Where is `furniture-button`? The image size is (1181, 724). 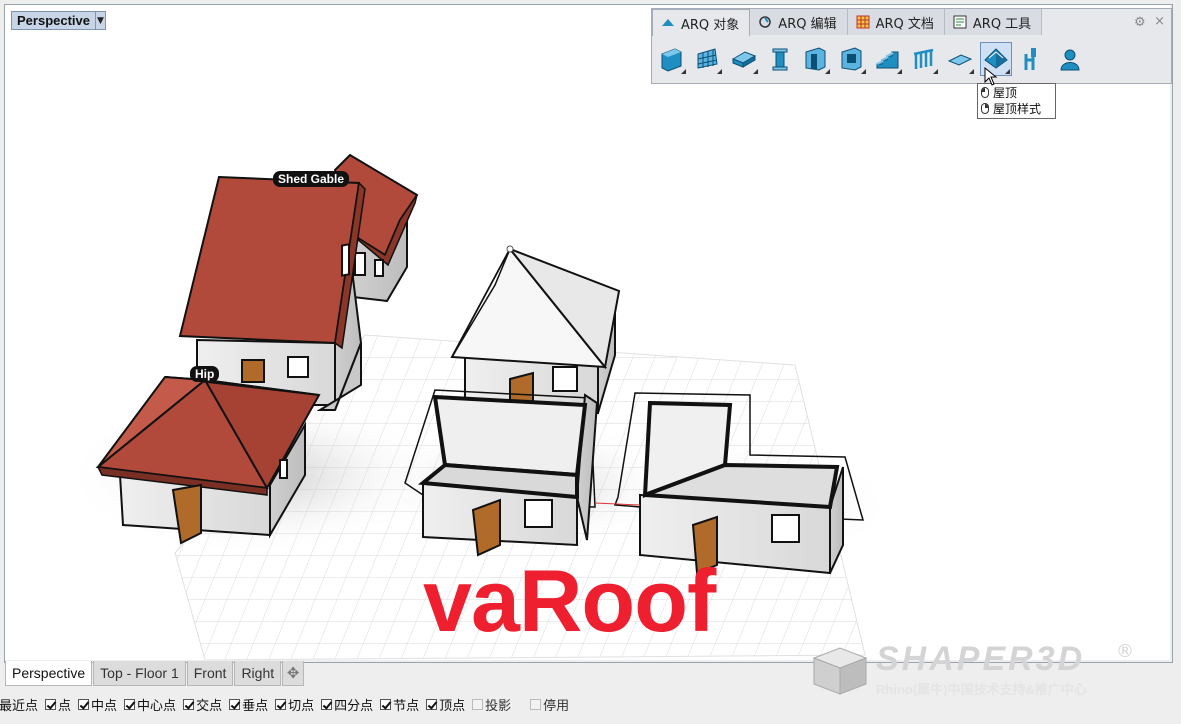
furniture-button is located at coordinates (1032, 59).